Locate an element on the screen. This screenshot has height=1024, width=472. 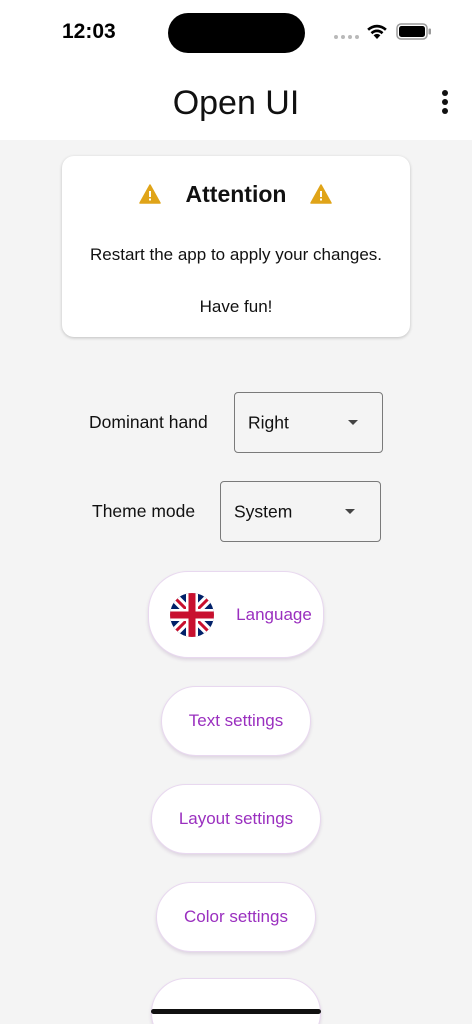
text-settings-label: Text settings is located at coordinates (236, 720).